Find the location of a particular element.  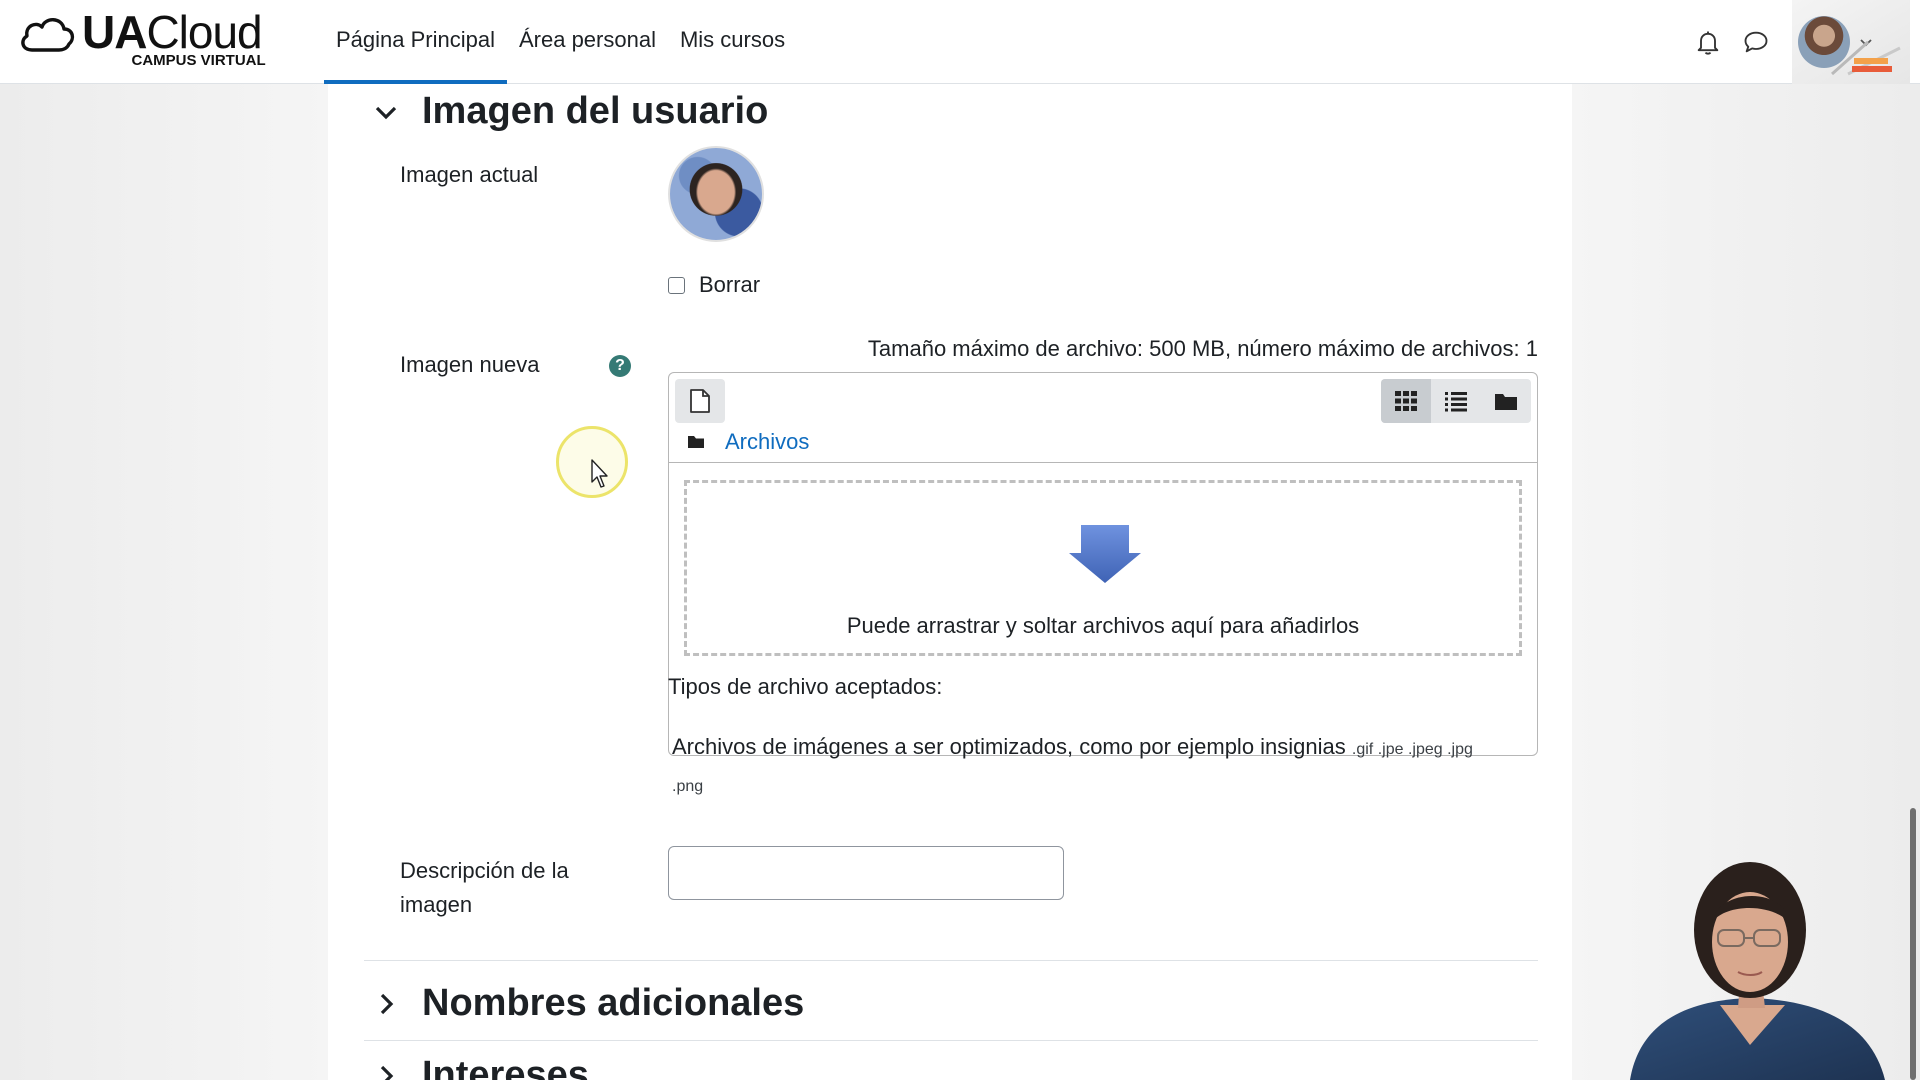

accepted-types-extensions: .gif .jpe .jpeg .jpg is located at coordinates (1412, 749).